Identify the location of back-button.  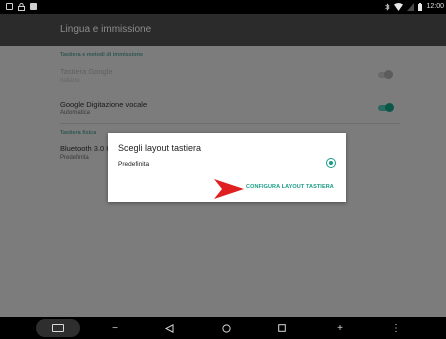
(169, 328).